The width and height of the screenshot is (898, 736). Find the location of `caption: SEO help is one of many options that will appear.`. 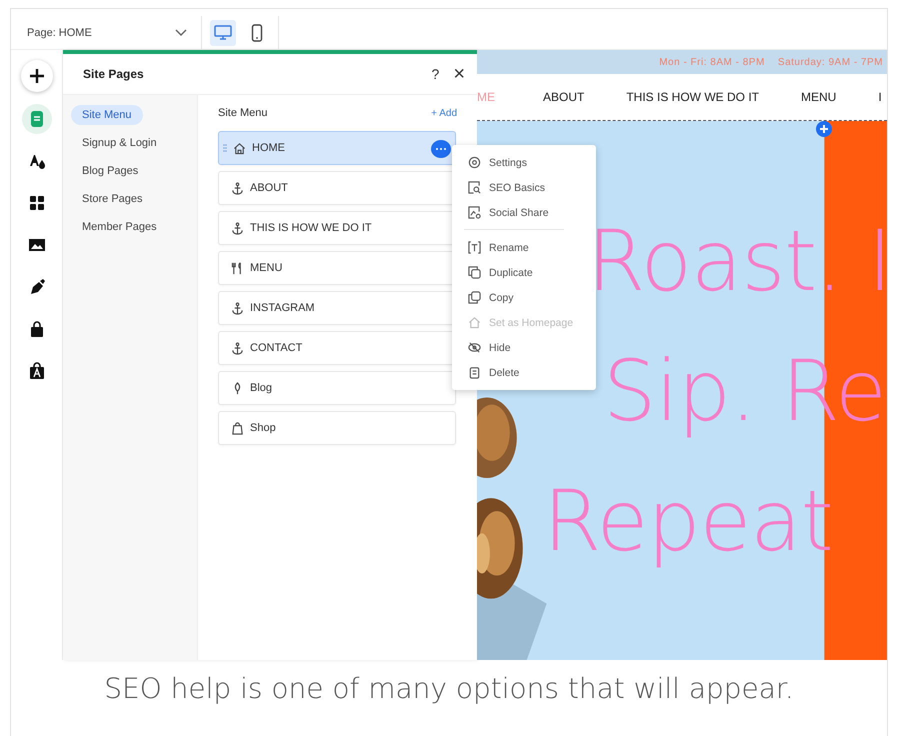

caption: SEO help is one of many options that will appear. is located at coordinates (449, 688).